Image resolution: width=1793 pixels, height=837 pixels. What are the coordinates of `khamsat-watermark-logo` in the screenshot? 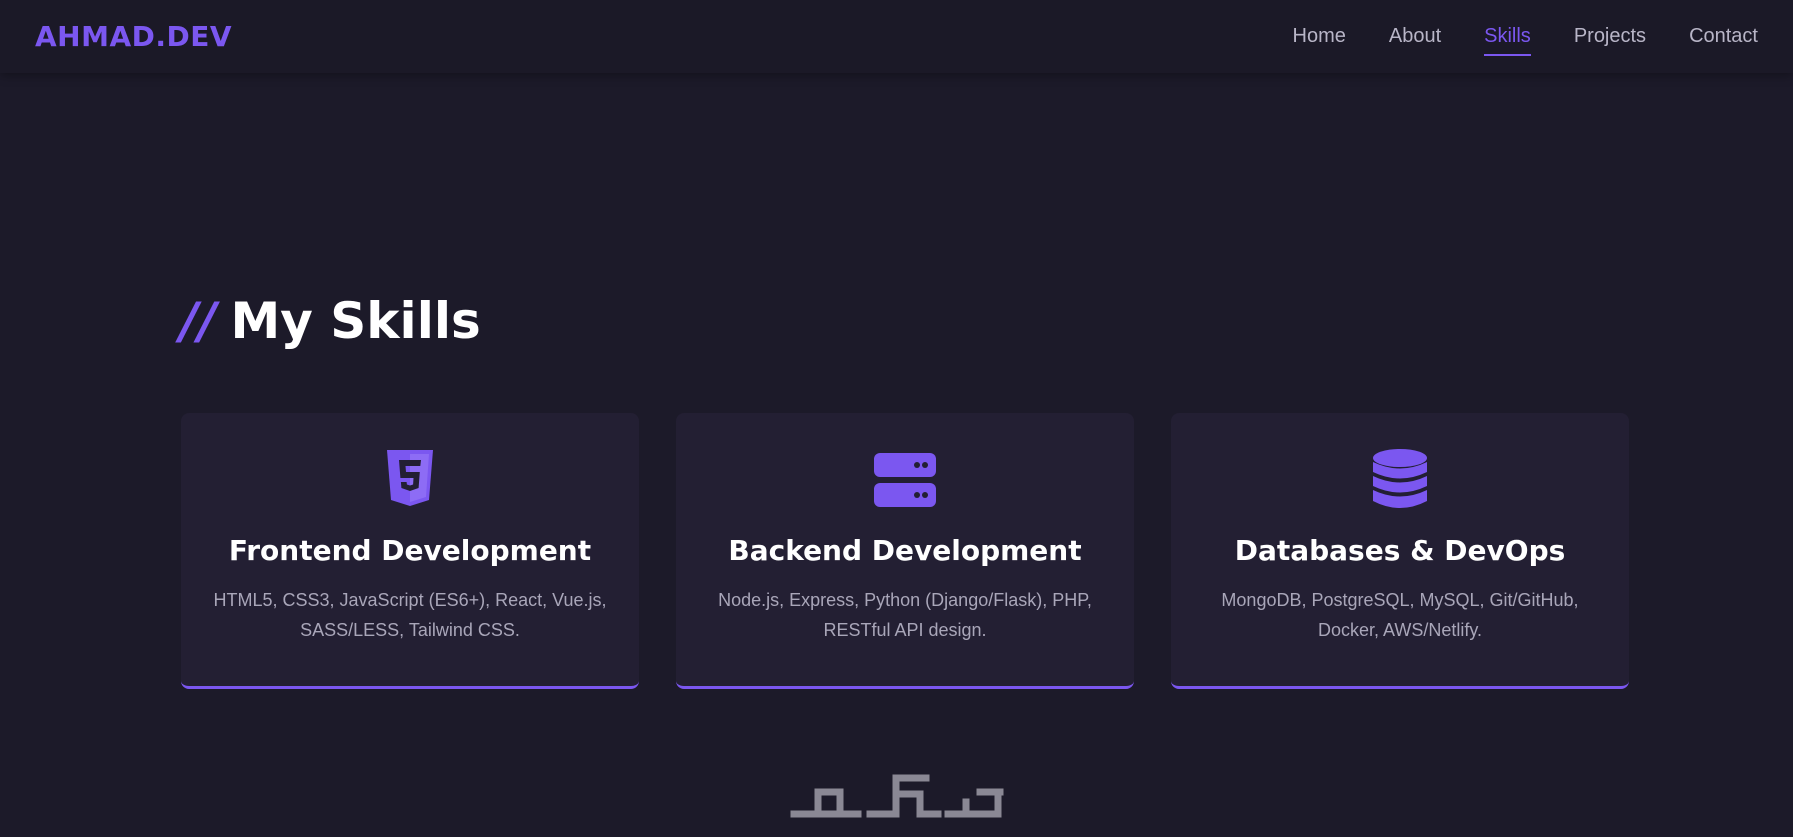 It's located at (896, 796).